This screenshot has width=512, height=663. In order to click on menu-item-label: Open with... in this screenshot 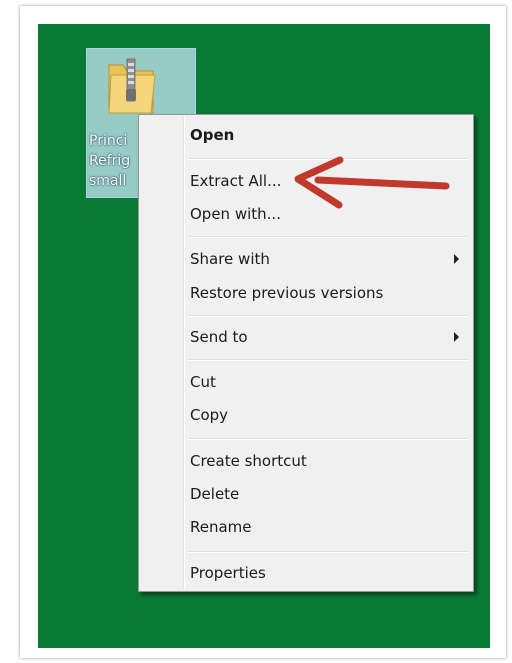, I will do `click(235, 214)`.